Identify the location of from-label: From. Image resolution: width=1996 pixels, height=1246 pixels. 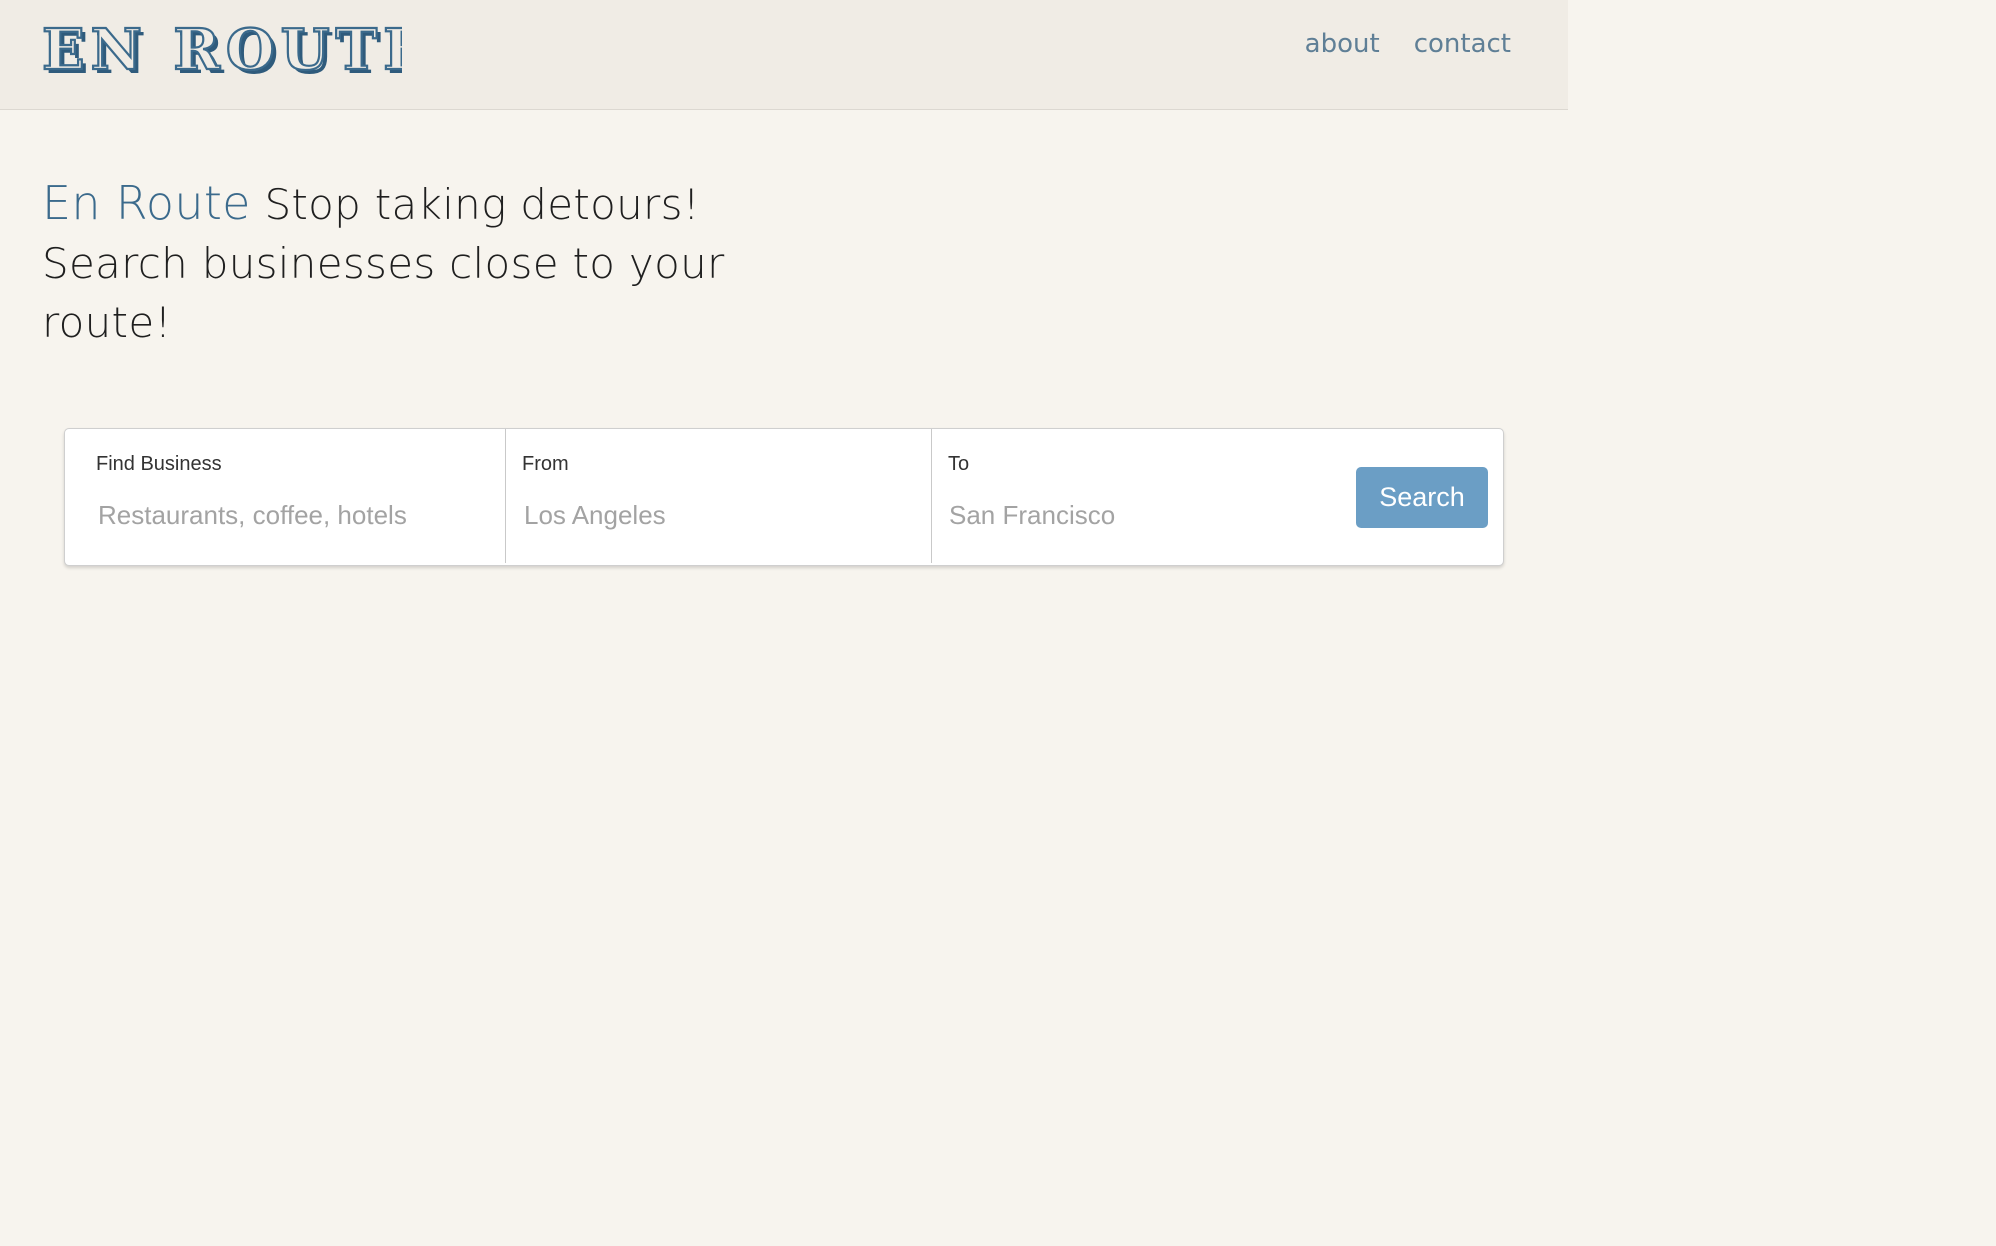
(545, 464).